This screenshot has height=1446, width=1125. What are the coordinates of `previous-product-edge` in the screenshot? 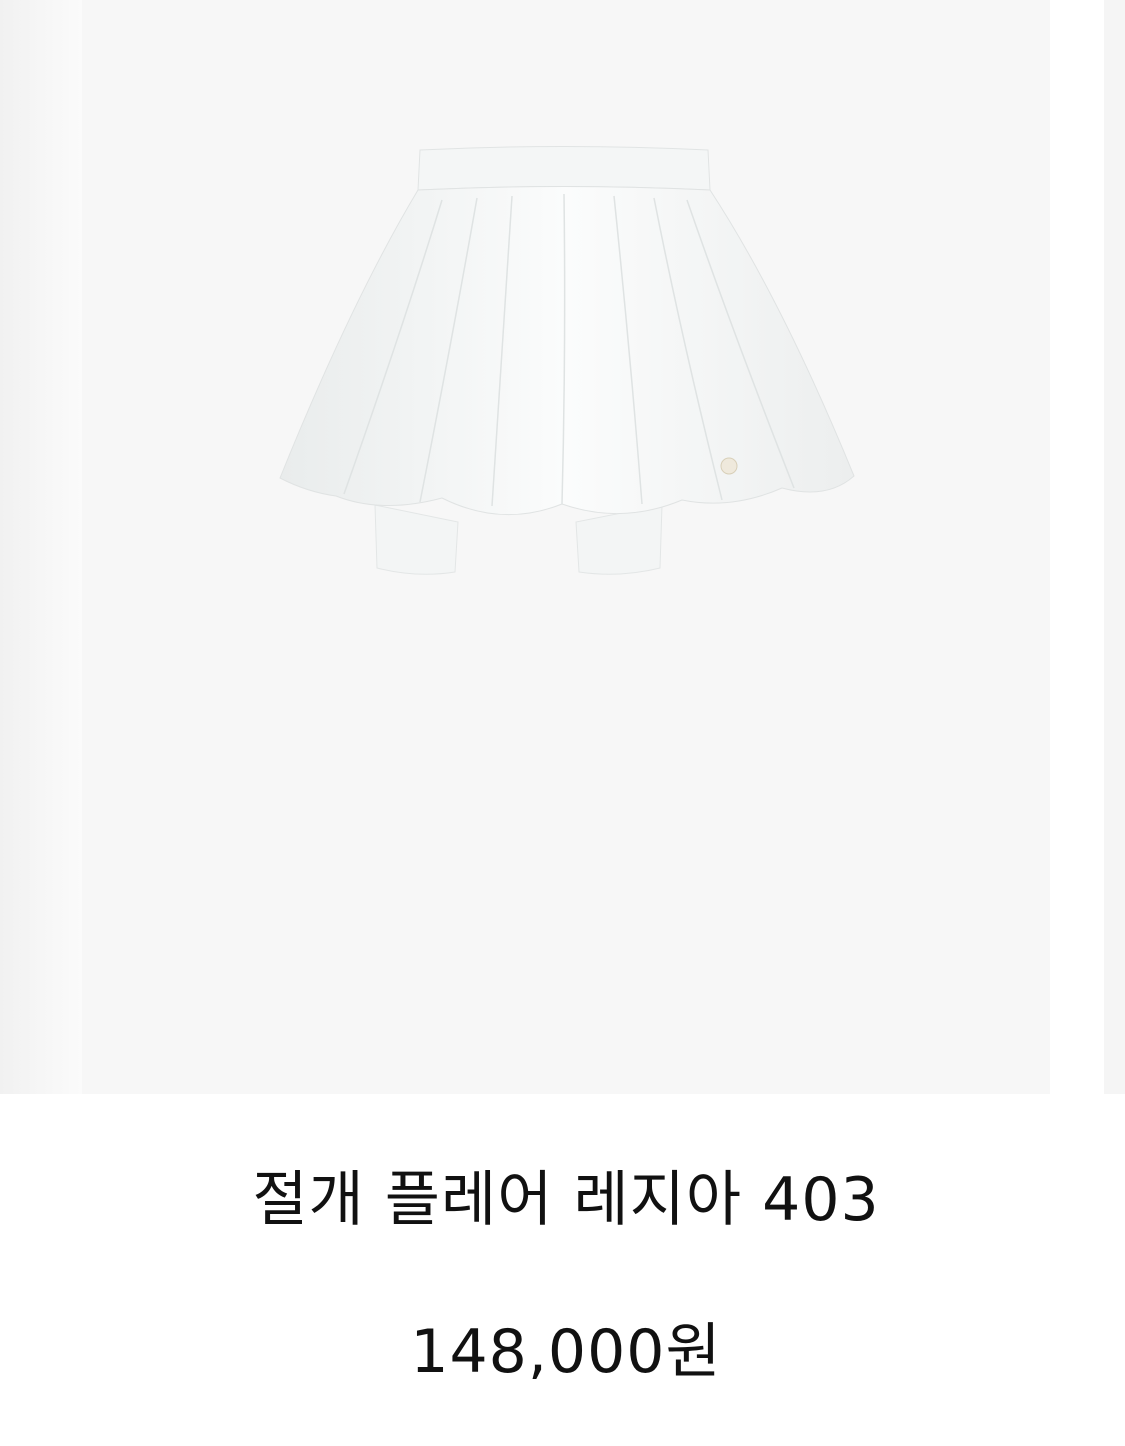 It's located at (41, 547).